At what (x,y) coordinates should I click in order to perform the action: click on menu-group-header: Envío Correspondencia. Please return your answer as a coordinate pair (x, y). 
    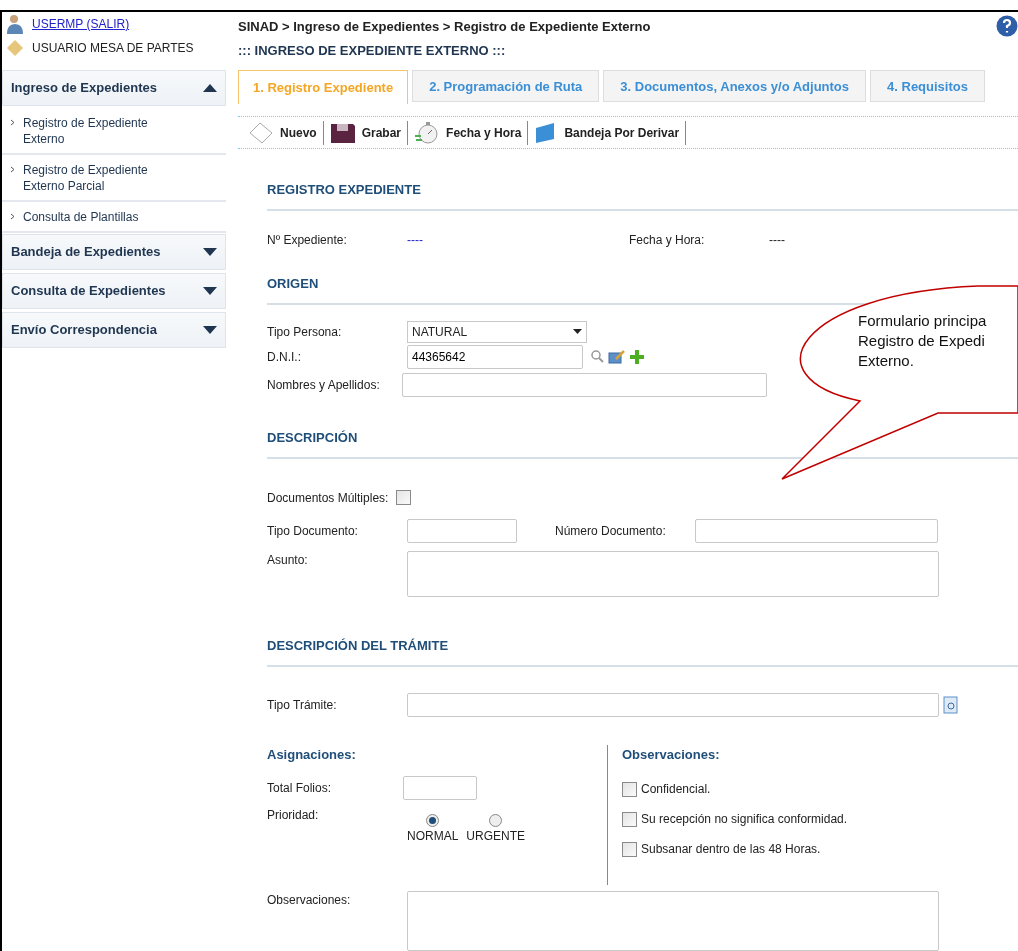
    Looking at the image, I should click on (114, 330).